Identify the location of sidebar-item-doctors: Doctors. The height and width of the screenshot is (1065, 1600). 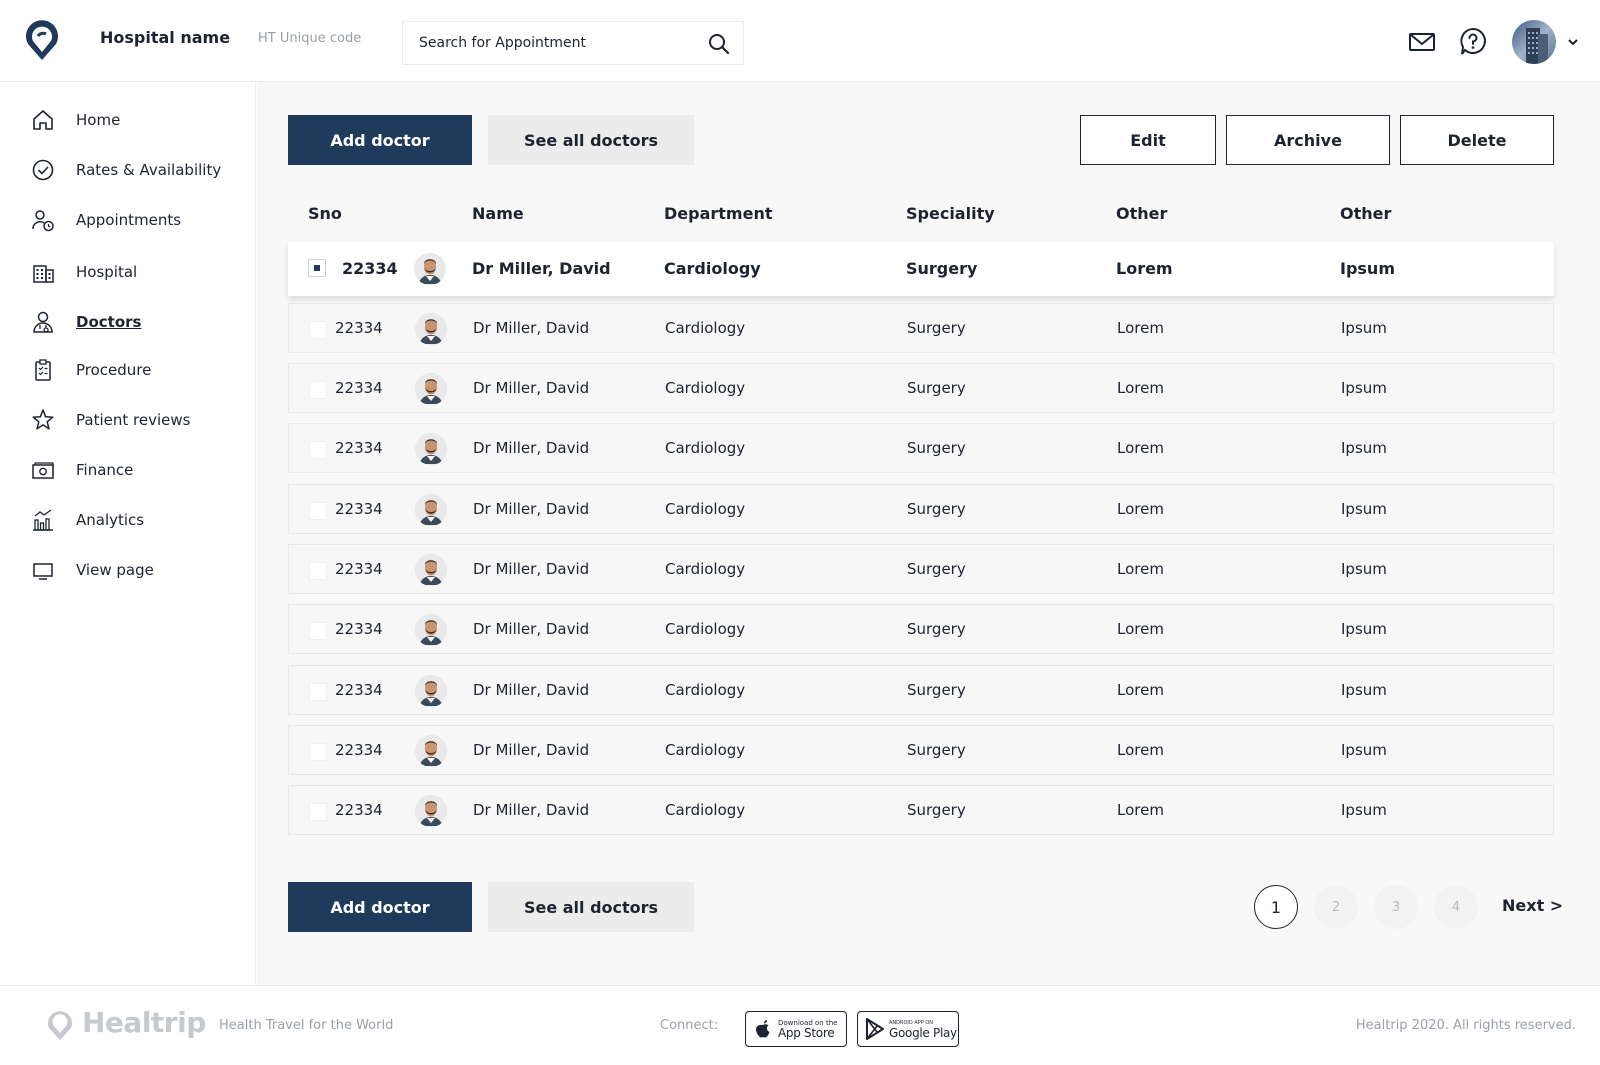
(140, 322).